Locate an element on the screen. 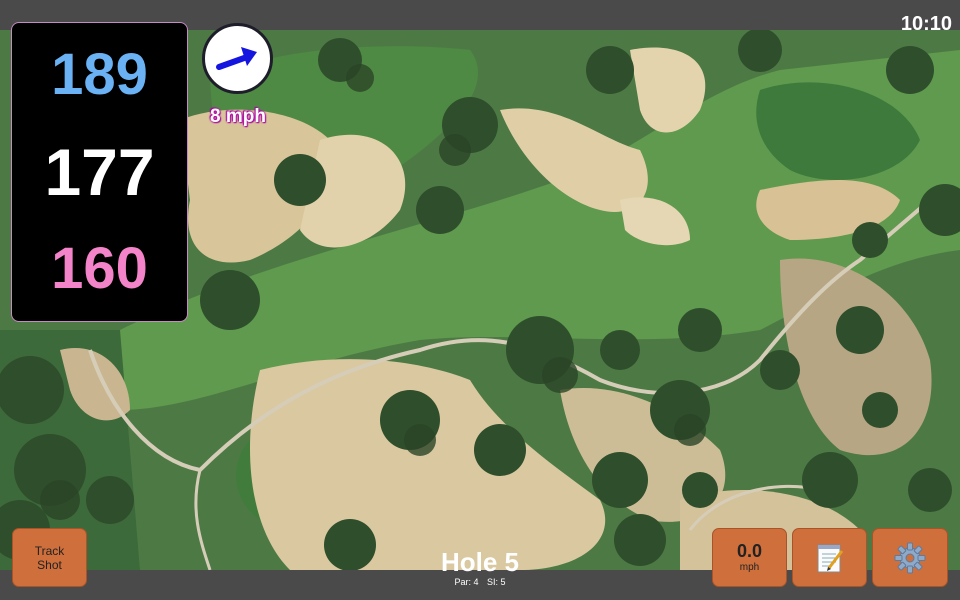 This screenshot has height=600, width=960. track-shot-label: Track Shot is located at coordinates (49, 557).